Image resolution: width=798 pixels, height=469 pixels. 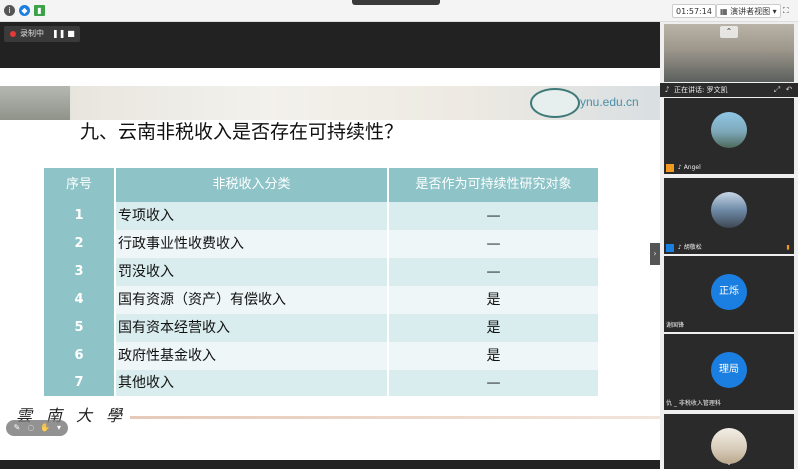 I want to click on participant-tile: ⌄, so click(x=729, y=441).